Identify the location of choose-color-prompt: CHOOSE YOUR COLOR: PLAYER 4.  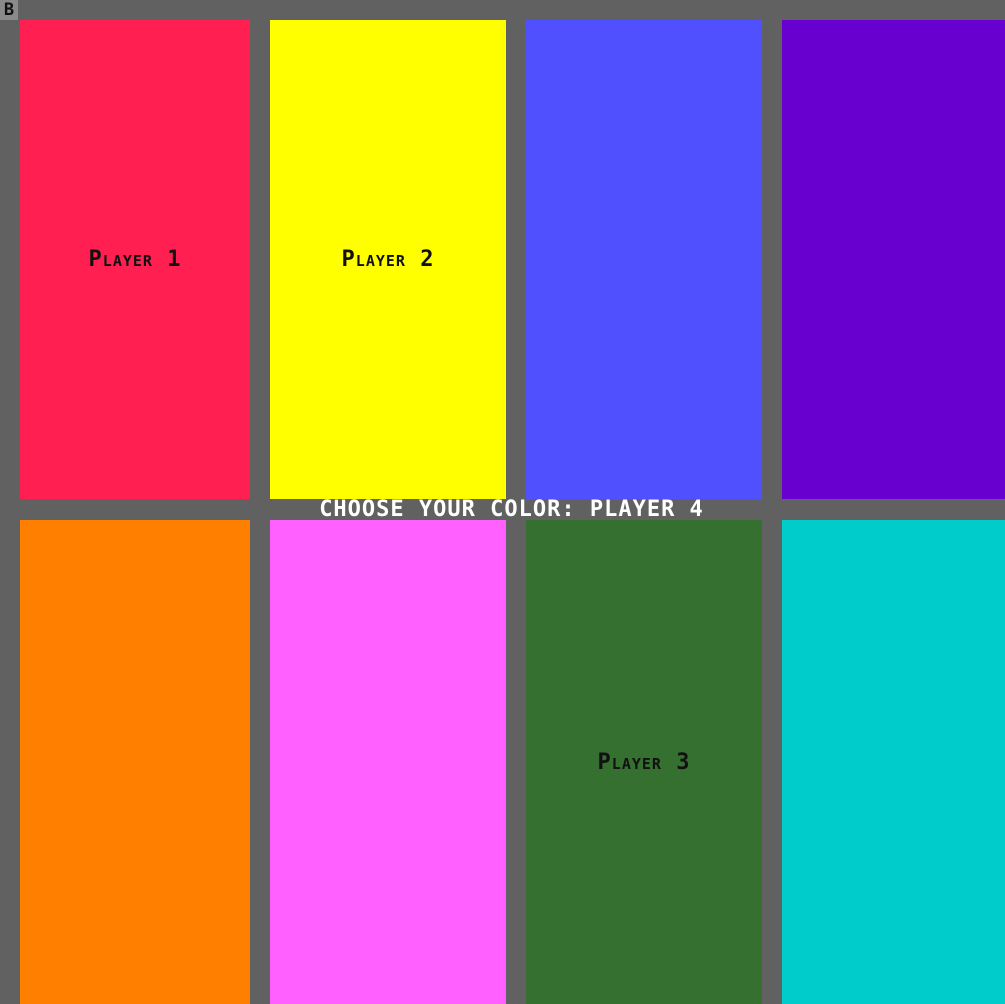
(511, 509).